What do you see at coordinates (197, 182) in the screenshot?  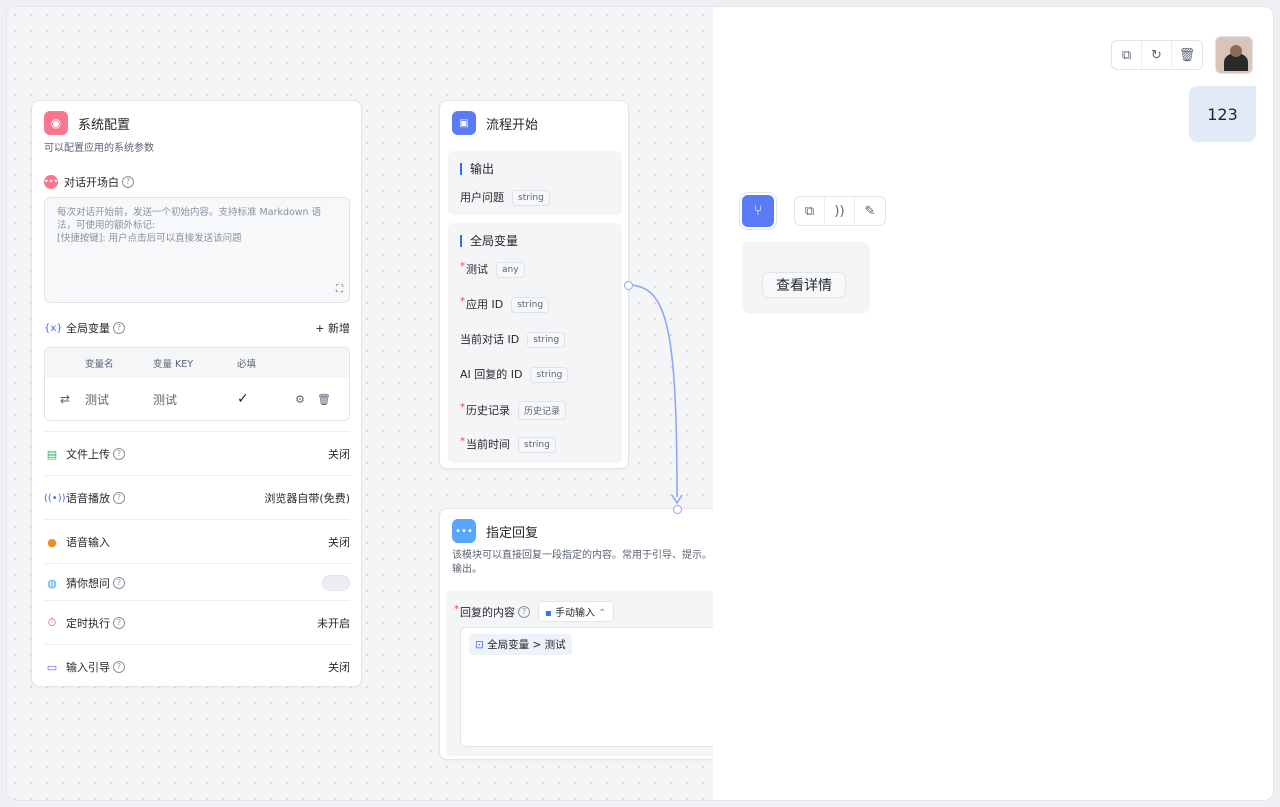 I see `opener-row: ••• 对话开场白 ?` at bounding box center [197, 182].